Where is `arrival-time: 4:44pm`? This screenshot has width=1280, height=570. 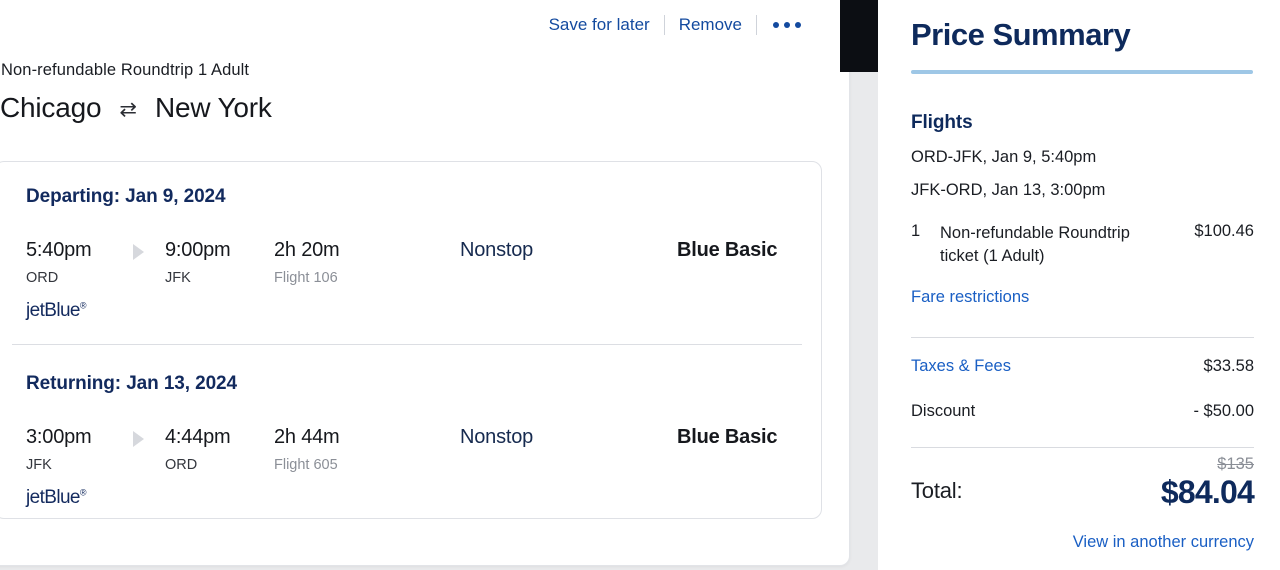 arrival-time: 4:44pm is located at coordinates (198, 437).